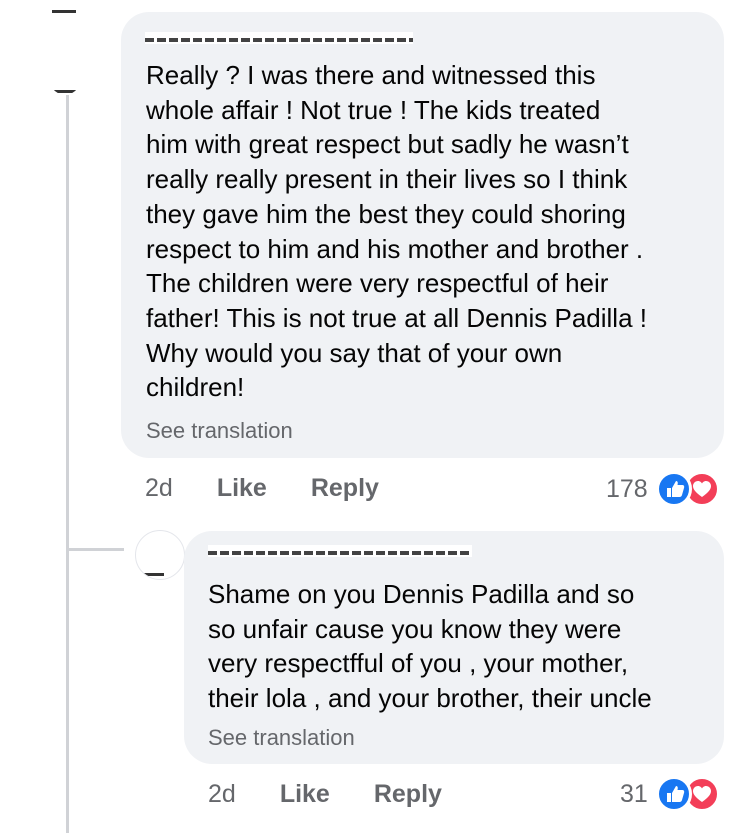  I want to click on reaction-summary: 178, so click(663, 489).